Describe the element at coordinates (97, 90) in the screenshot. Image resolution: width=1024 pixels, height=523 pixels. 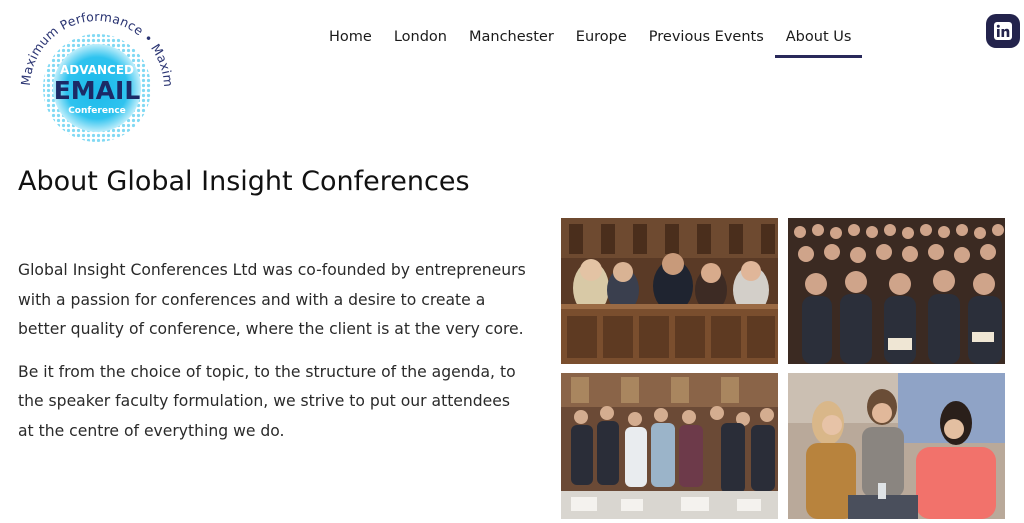
I see `logo-line-2: EMAIL` at that location.